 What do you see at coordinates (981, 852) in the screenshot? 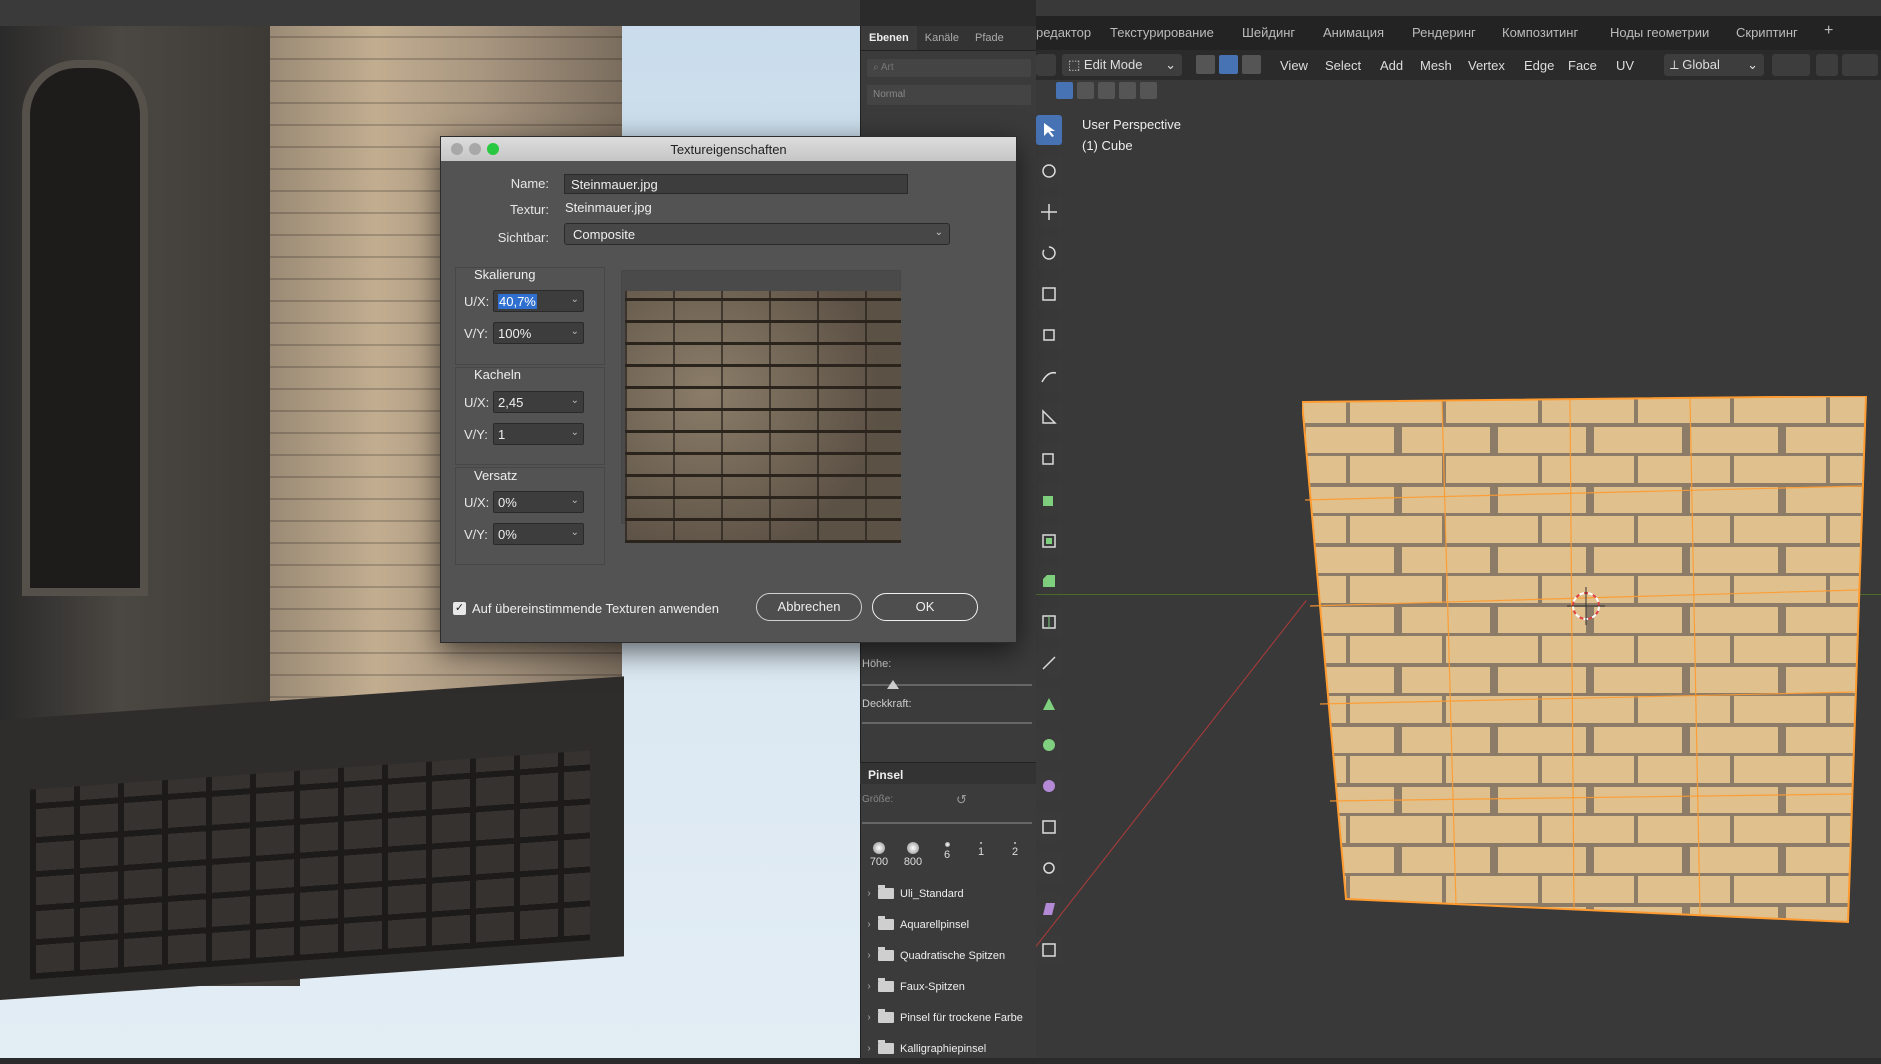
I see `brush-preset-size: 1` at bounding box center [981, 852].